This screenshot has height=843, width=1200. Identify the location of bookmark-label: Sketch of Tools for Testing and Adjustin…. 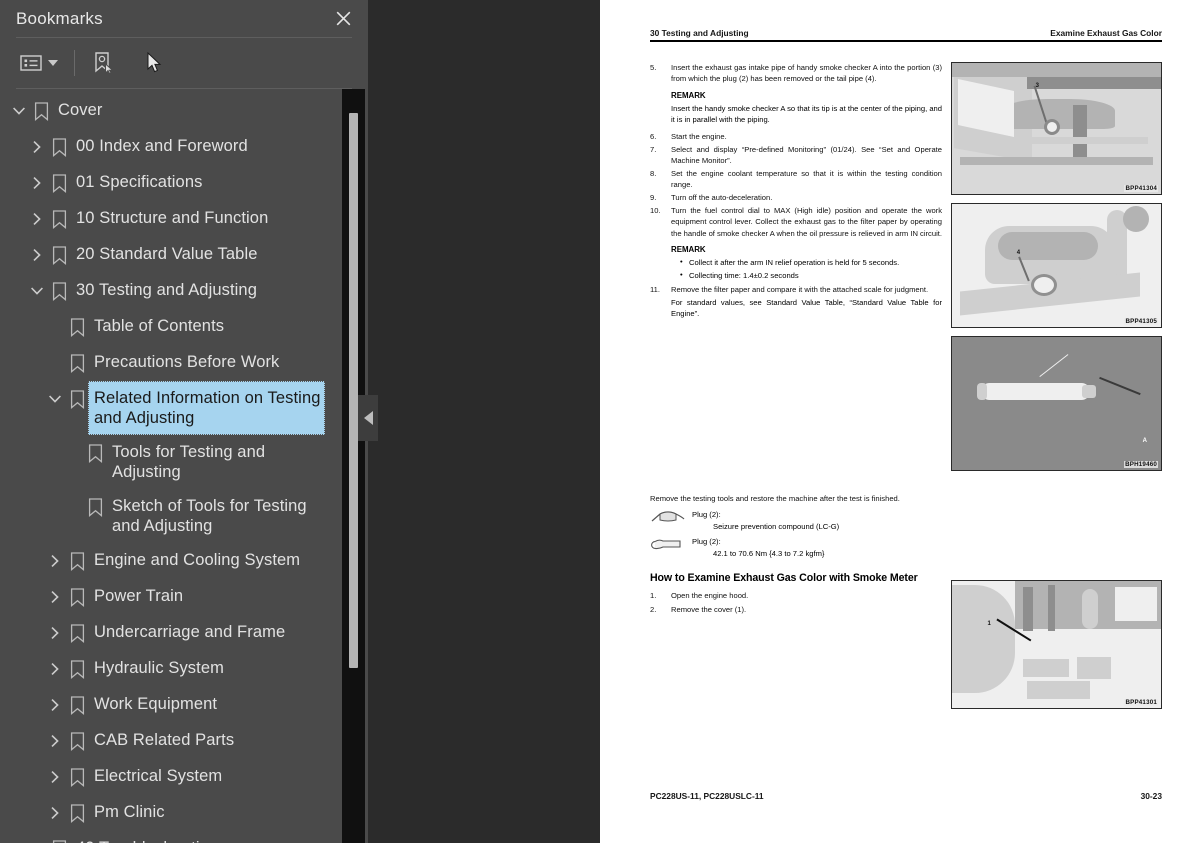
(209, 516).